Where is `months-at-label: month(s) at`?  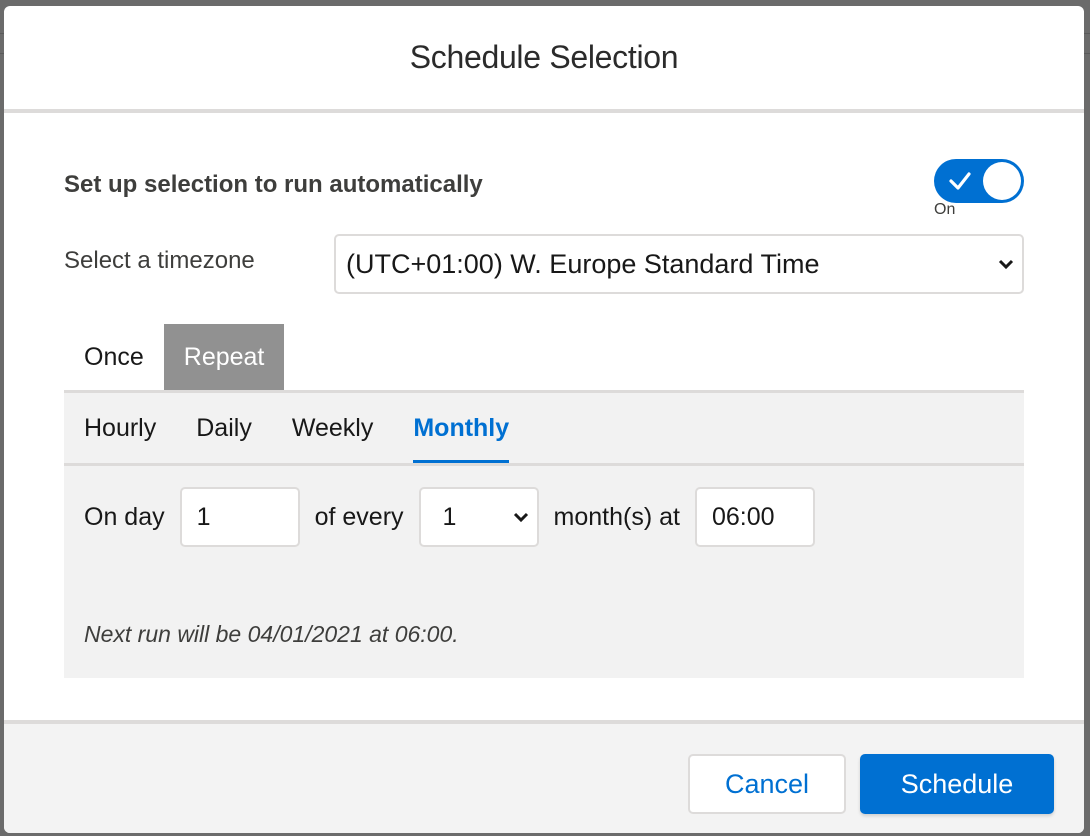 months-at-label: month(s) at is located at coordinates (616, 516).